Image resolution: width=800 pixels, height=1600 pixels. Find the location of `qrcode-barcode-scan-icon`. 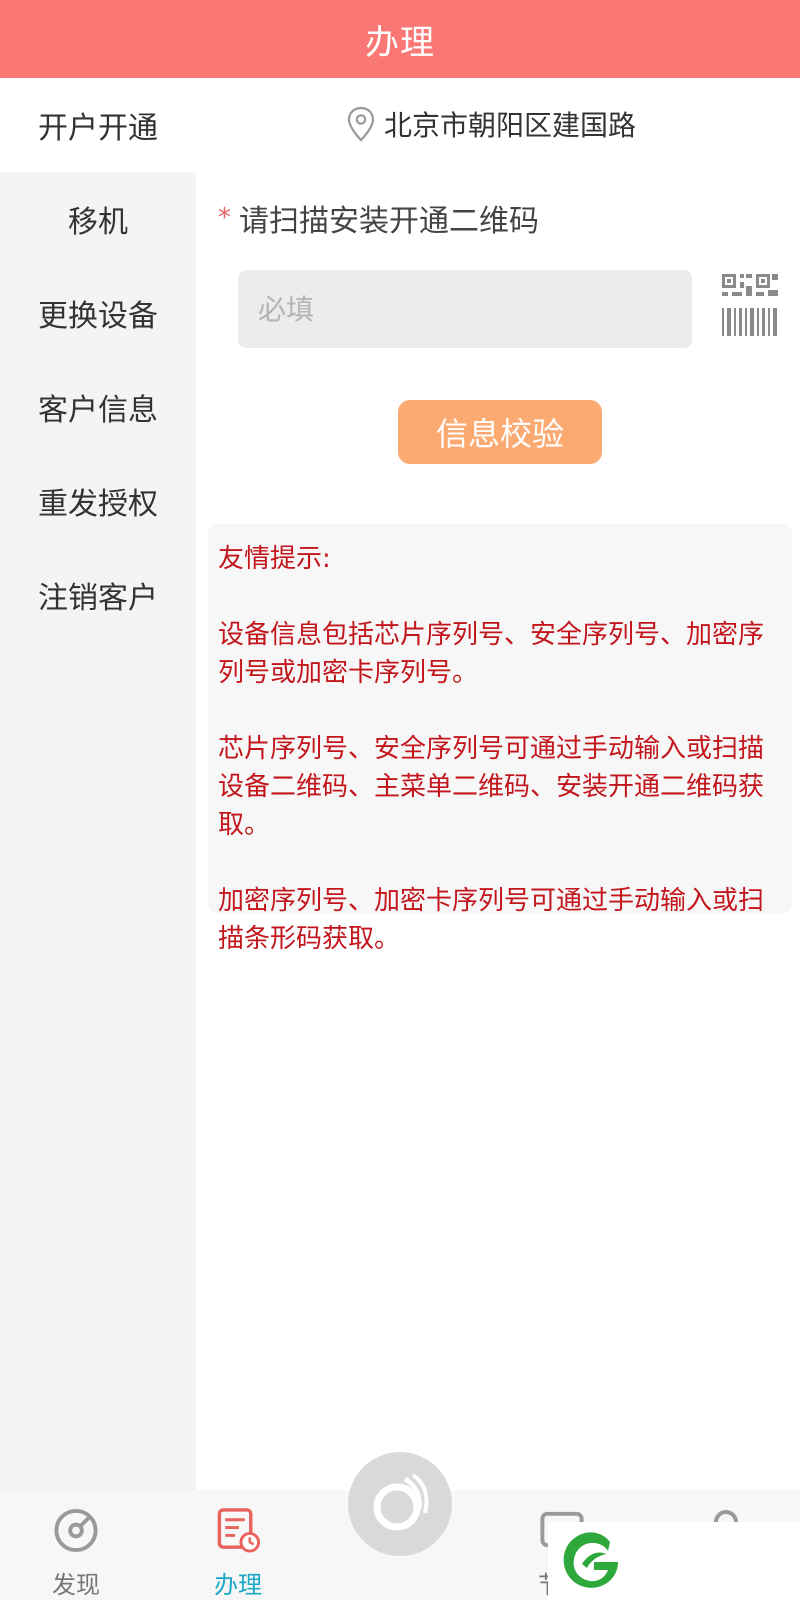

qrcode-barcode-scan-icon is located at coordinates (750, 305).